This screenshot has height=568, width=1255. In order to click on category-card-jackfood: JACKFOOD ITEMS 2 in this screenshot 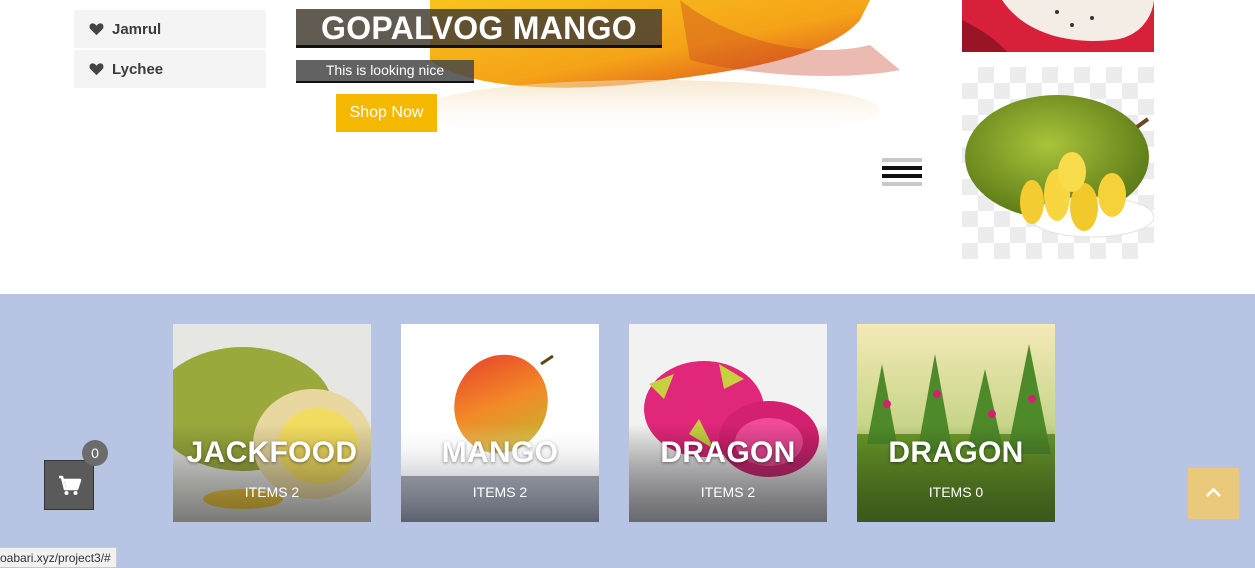, I will do `click(272, 423)`.